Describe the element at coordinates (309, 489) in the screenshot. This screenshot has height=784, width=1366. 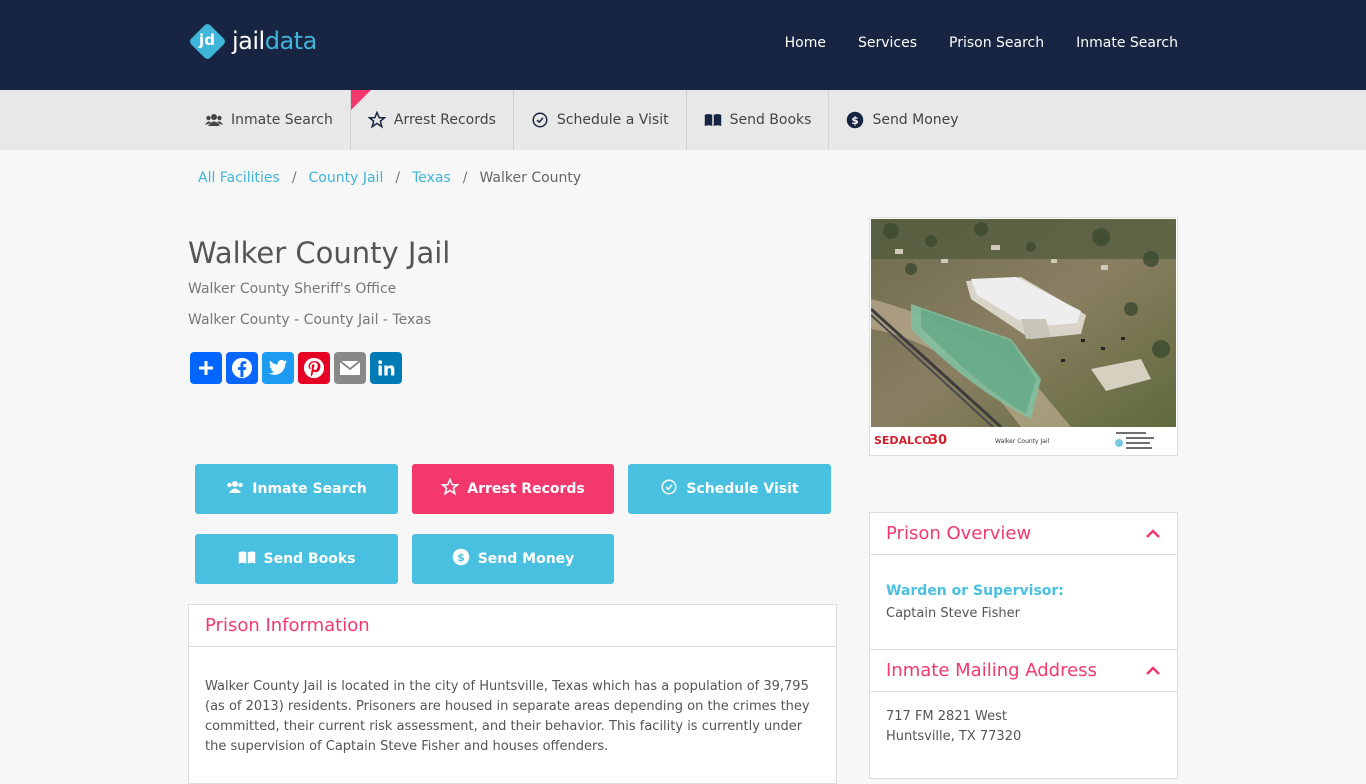
I see `button-label: Inmate Search` at that location.